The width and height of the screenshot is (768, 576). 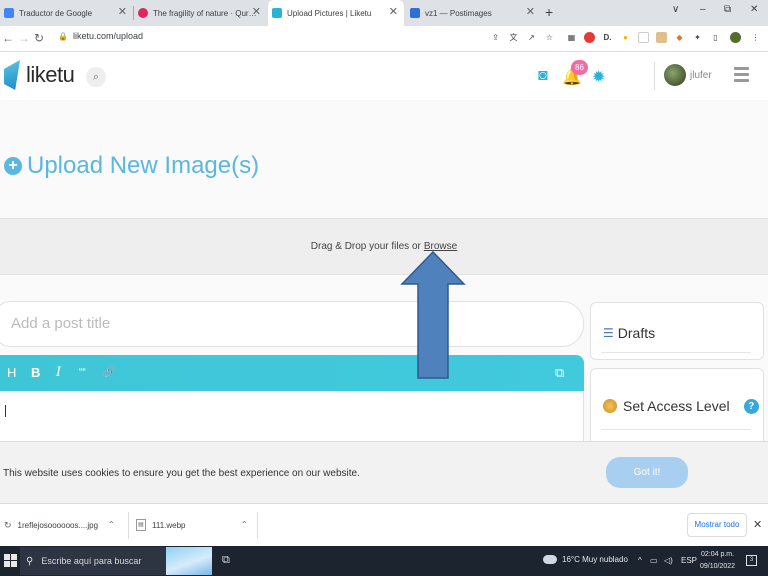 I want to click on tab-title: Traductor de Google, so click(x=56, y=13).